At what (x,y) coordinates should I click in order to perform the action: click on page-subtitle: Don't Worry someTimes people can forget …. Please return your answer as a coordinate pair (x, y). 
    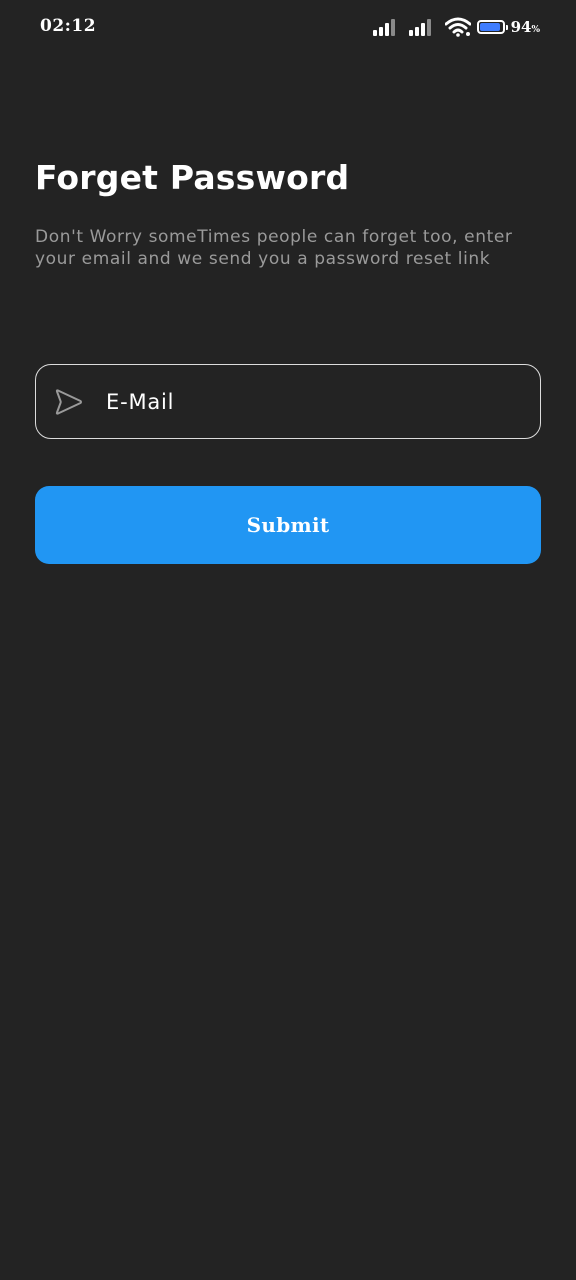
    Looking at the image, I should click on (274, 248).